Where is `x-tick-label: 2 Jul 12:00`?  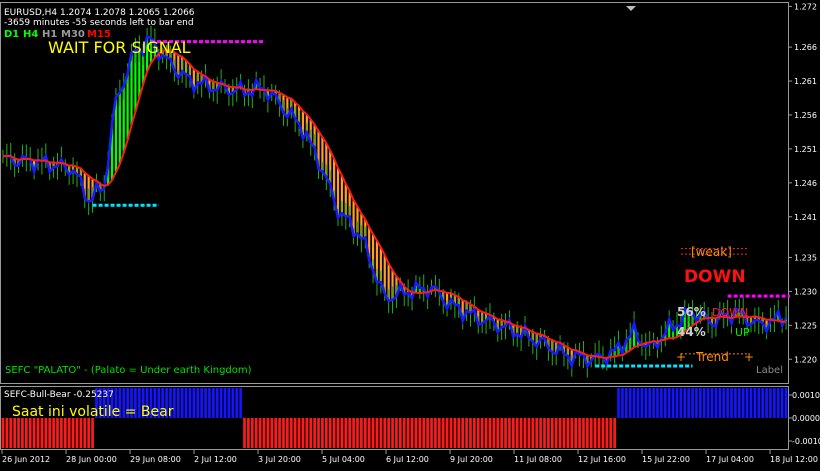 x-tick-label: 2 Jul 12:00 is located at coordinates (215, 459).